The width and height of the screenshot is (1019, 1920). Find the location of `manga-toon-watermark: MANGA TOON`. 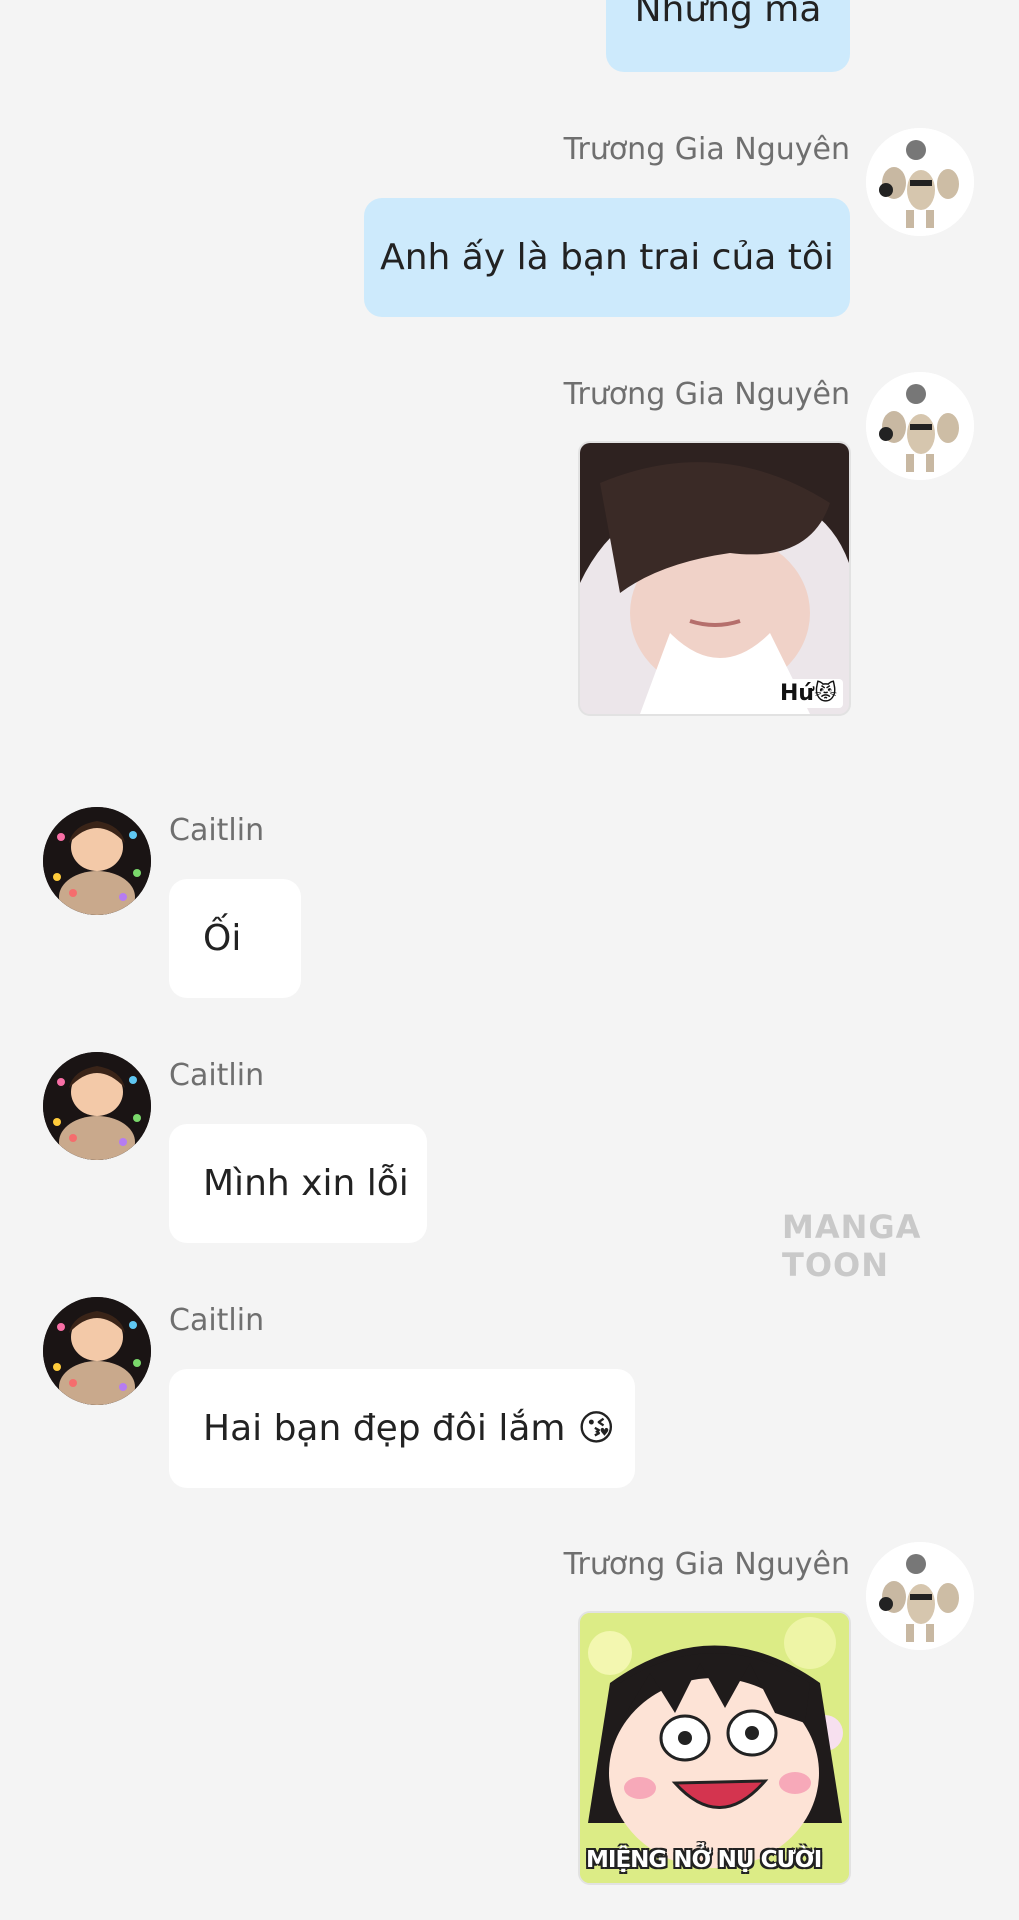

manga-toon-watermark: MANGA TOON is located at coordinates (852, 1246).